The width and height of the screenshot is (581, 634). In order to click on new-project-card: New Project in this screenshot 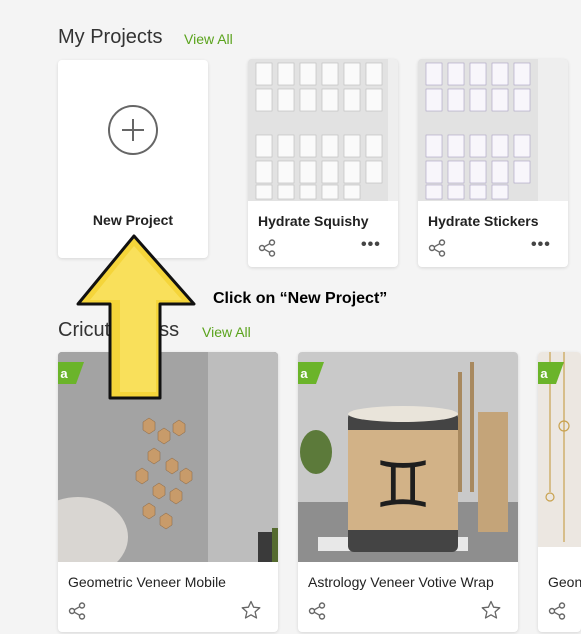, I will do `click(133, 159)`.